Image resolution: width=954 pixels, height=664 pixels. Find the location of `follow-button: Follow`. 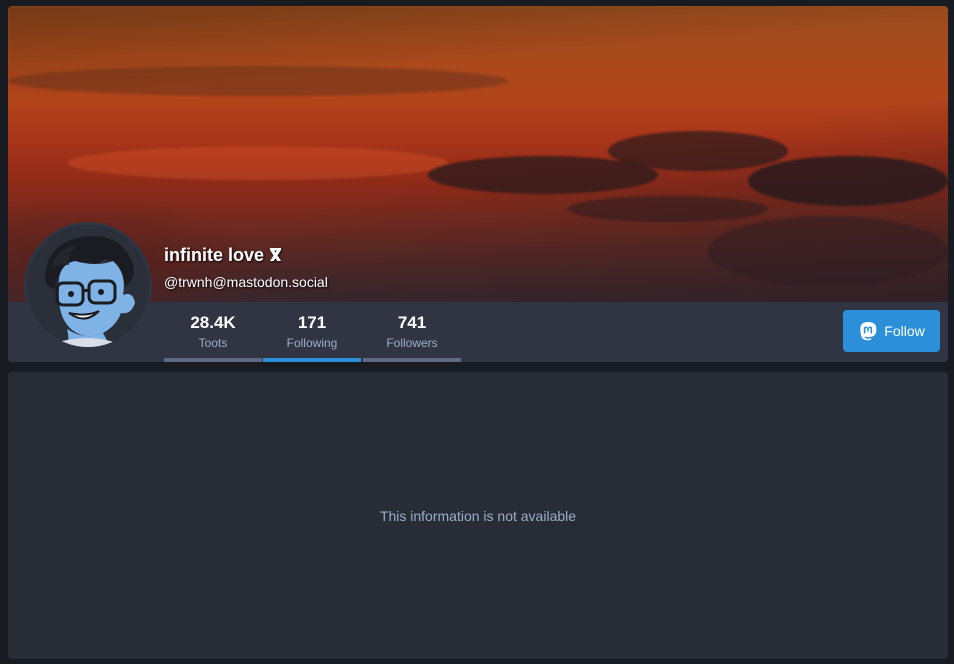

follow-button: Follow is located at coordinates (891, 331).